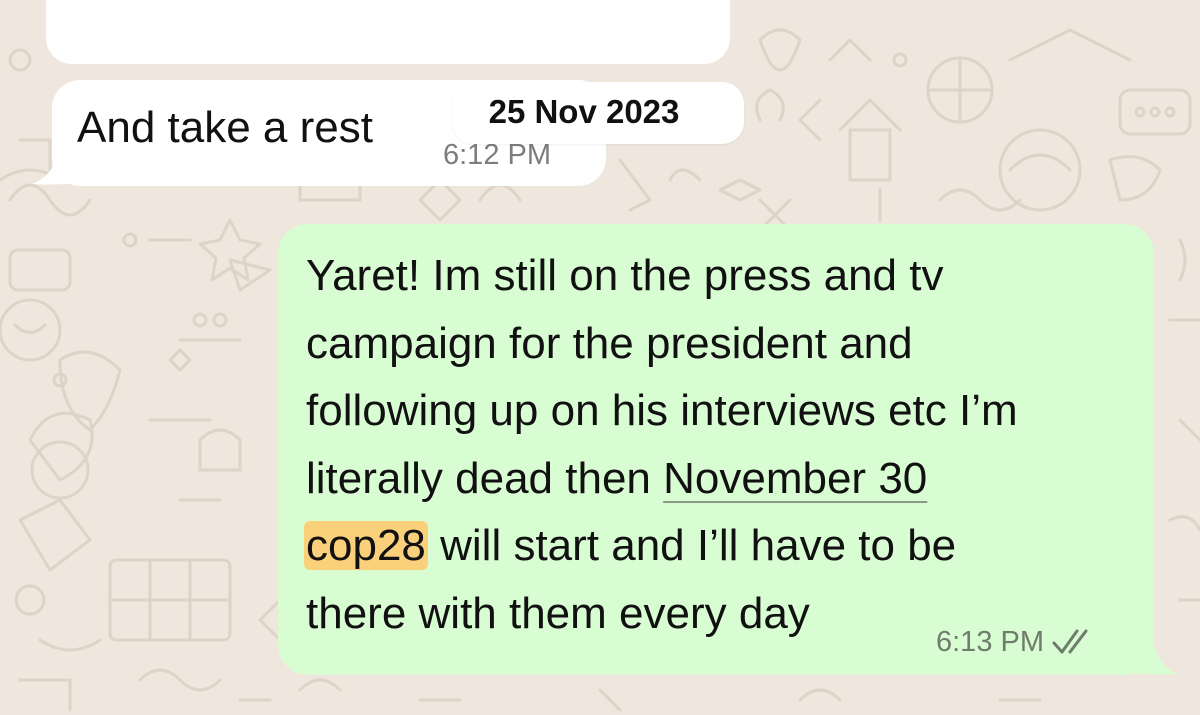  Describe the element at coordinates (990, 642) in the screenshot. I see `outgoing-message-time: 6:13 PM` at that location.